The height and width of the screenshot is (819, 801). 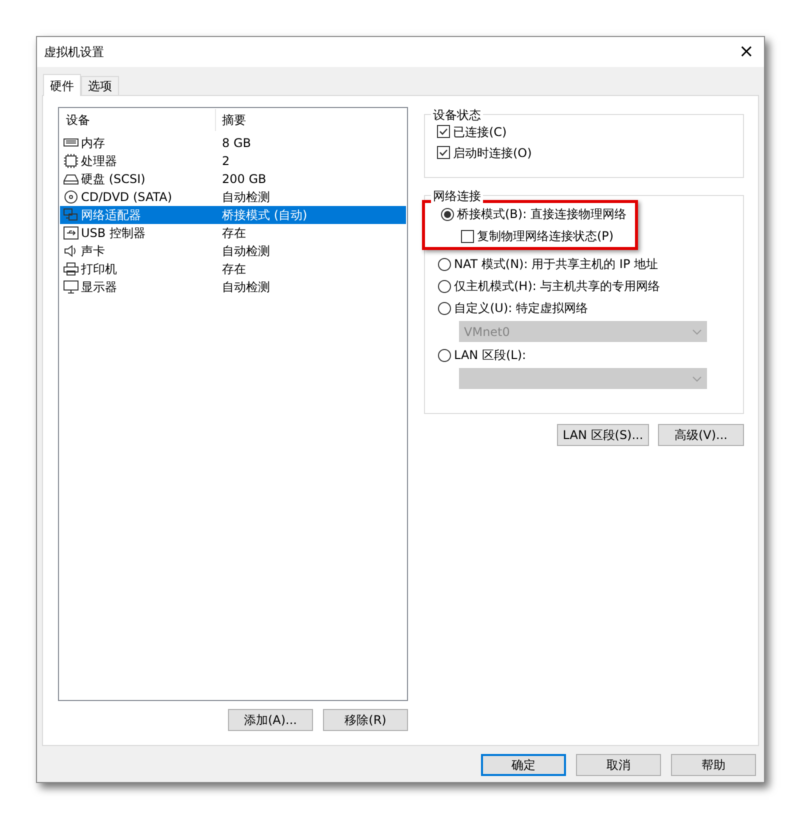 What do you see at coordinates (100, 85) in the screenshot?
I see `tab: 选项` at bounding box center [100, 85].